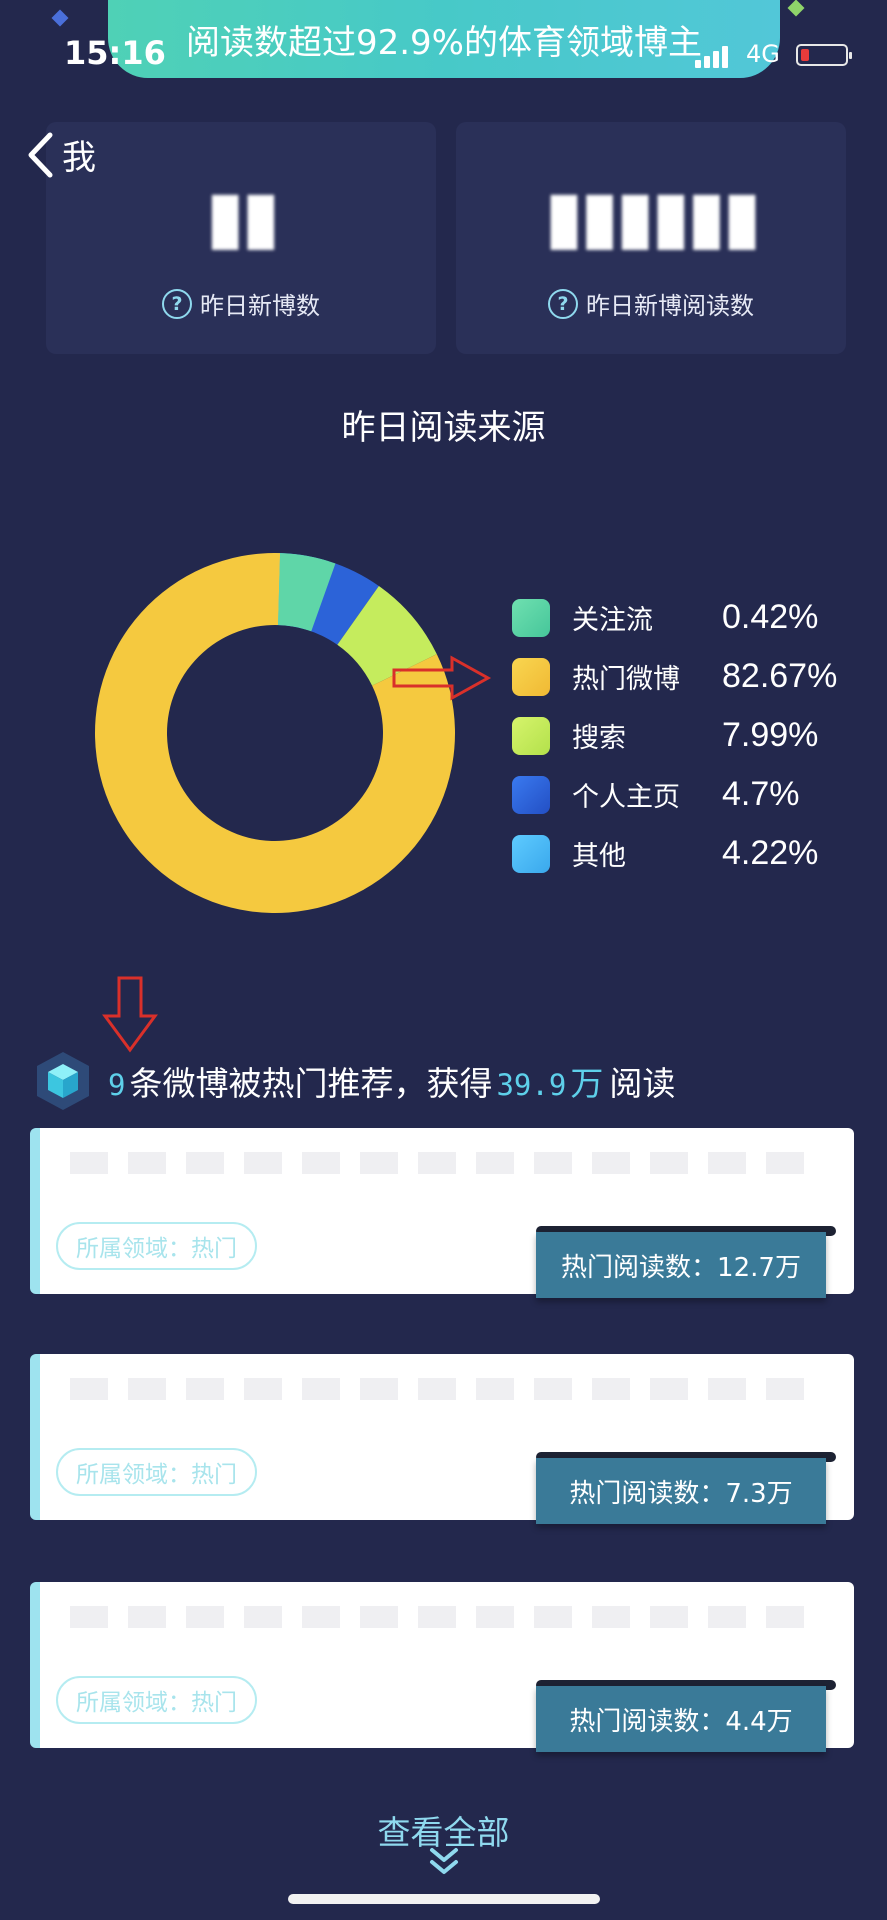  I want to click on home-indicator, so click(444, 1899).